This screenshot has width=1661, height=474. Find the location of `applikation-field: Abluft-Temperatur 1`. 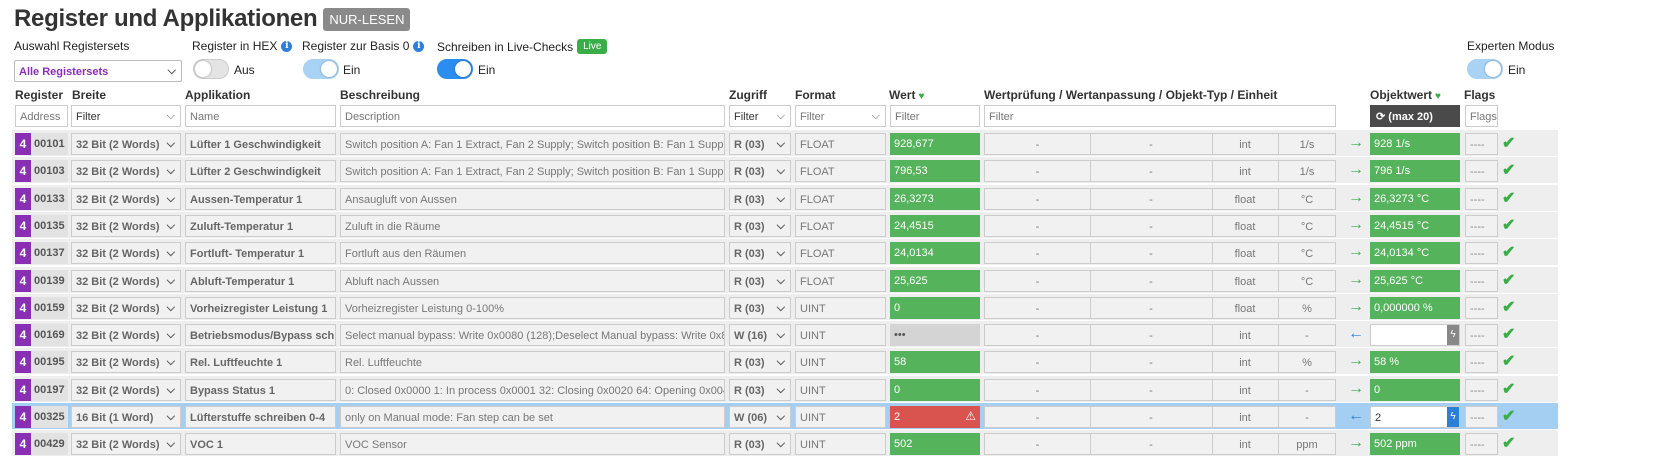

applikation-field: Abluft-Temperatur 1 is located at coordinates (260, 280).